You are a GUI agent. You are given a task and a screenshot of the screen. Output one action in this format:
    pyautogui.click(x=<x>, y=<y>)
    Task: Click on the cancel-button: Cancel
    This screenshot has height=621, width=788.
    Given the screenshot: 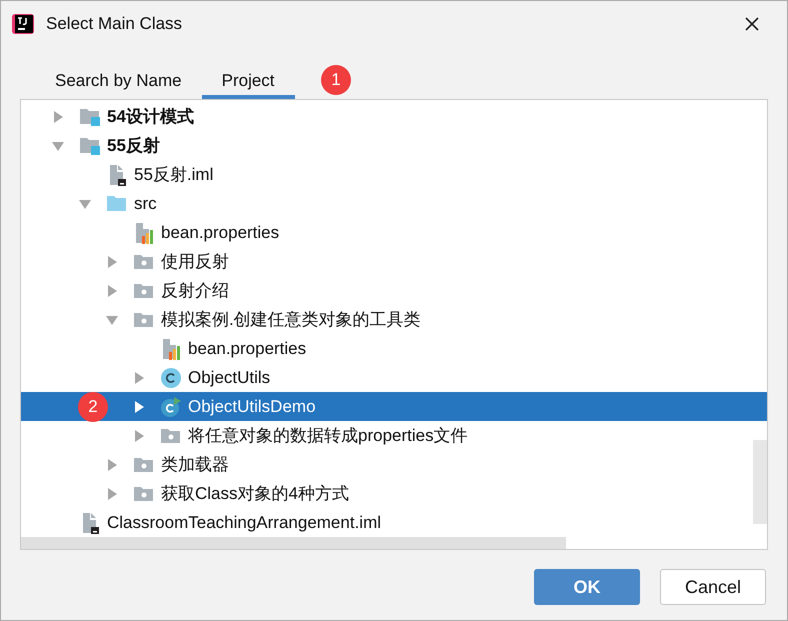 What is the action you would take?
    pyautogui.click(x=713, y=587)
    